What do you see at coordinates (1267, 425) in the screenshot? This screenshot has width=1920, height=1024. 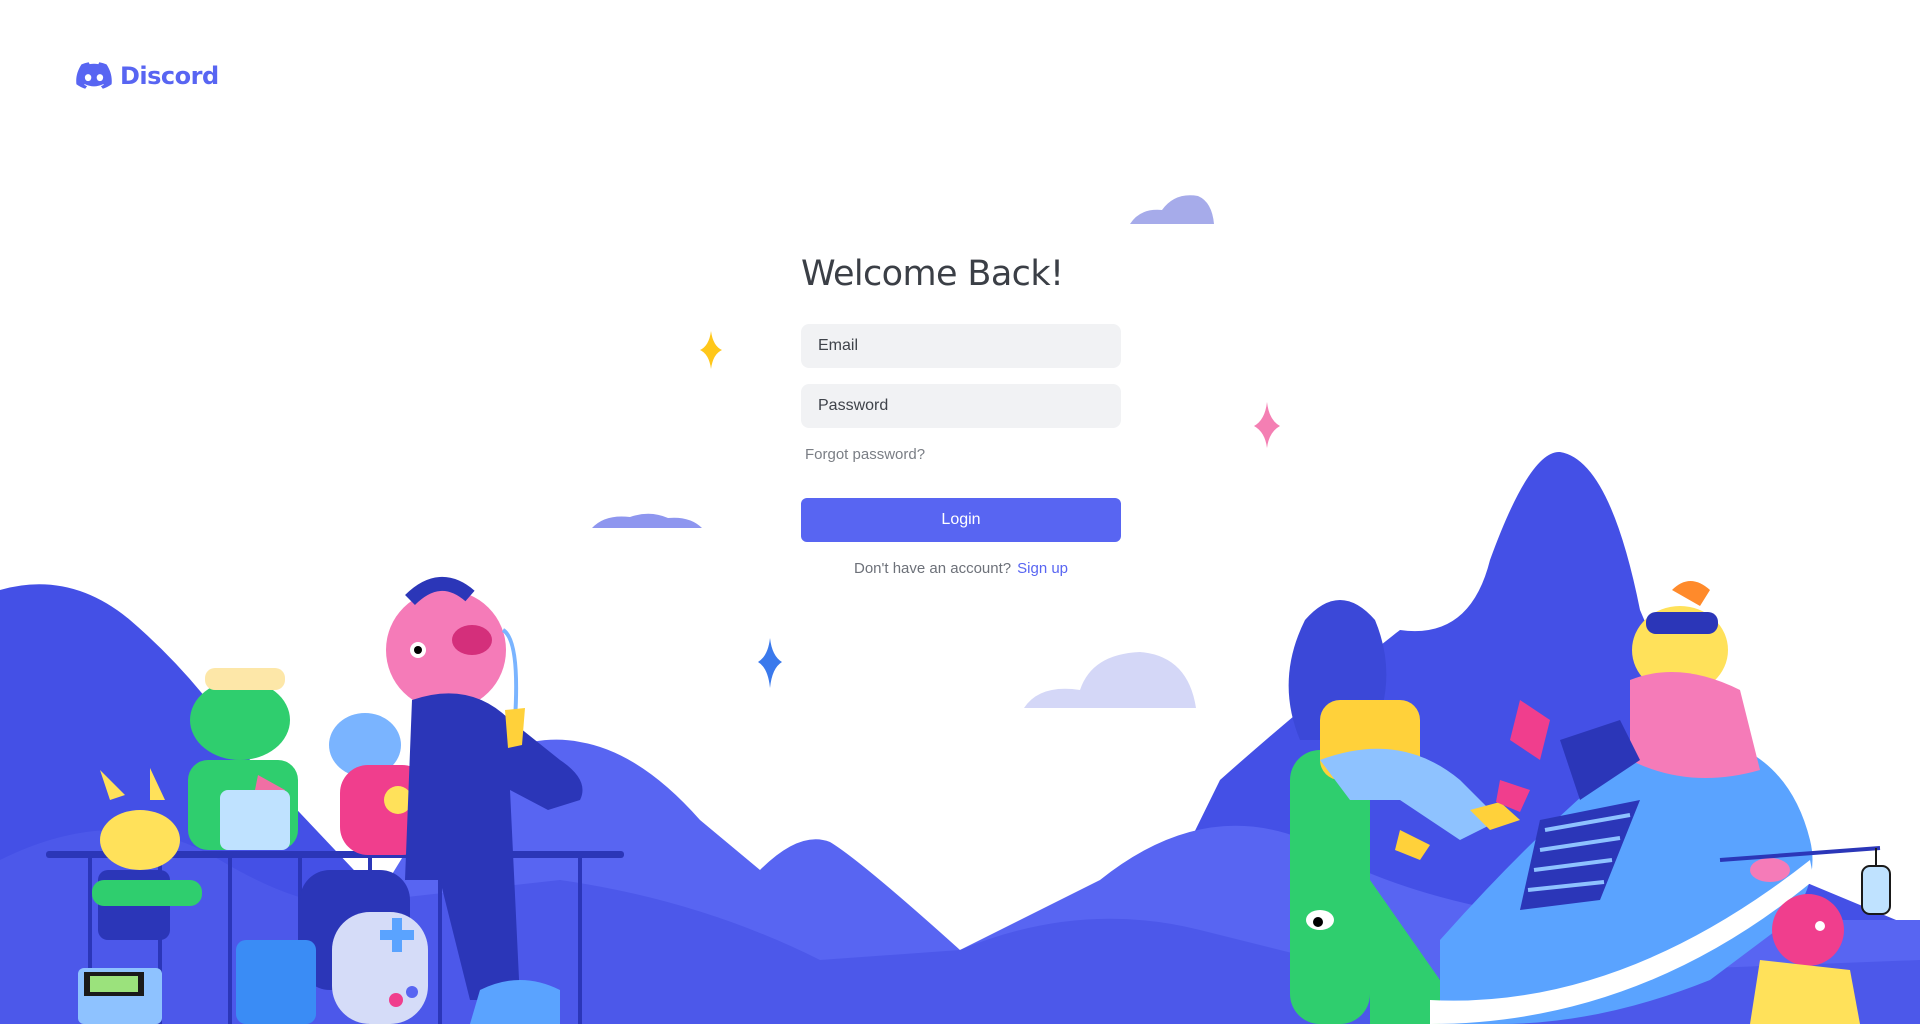 I see `pink-sparkle-icon` at bounding box center [1267, 425].